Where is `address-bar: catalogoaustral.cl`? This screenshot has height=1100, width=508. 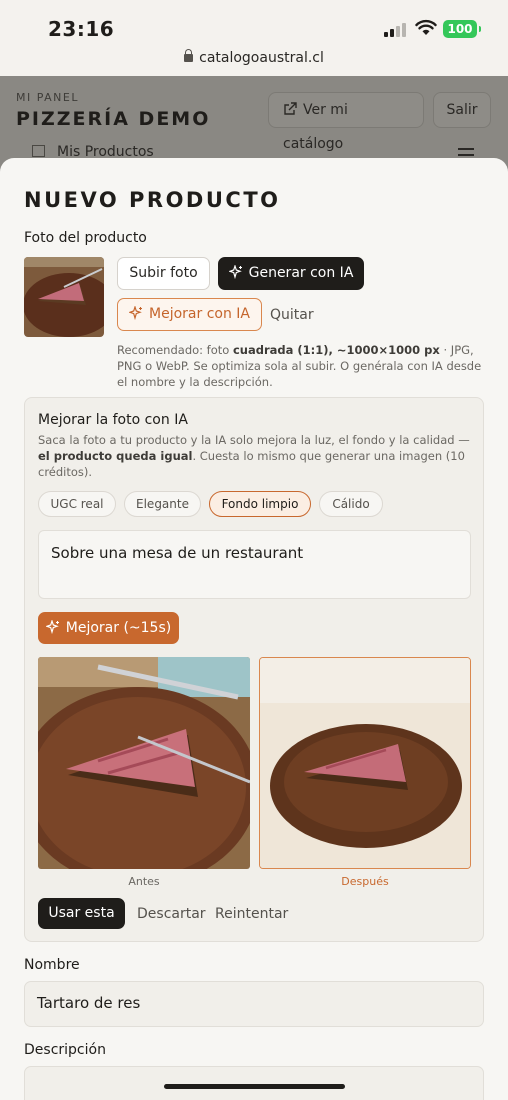
address-bar: catalogoaustral.cl is located at coordinates (254, 57).